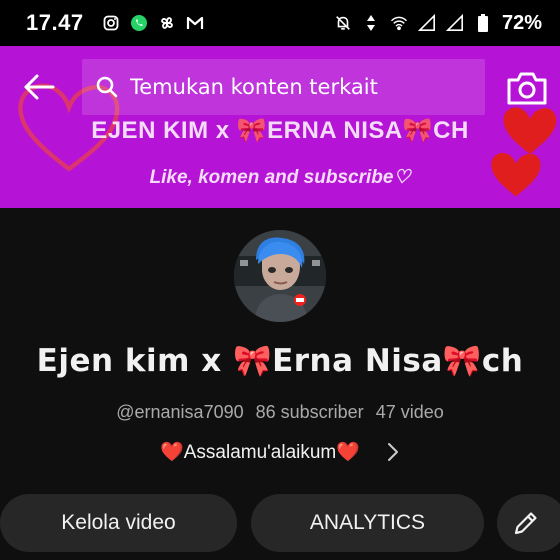 The image size is (560, 560). Describe the element at coordinates (107, 87) in the screenshot. I see `search-icon` at that location.